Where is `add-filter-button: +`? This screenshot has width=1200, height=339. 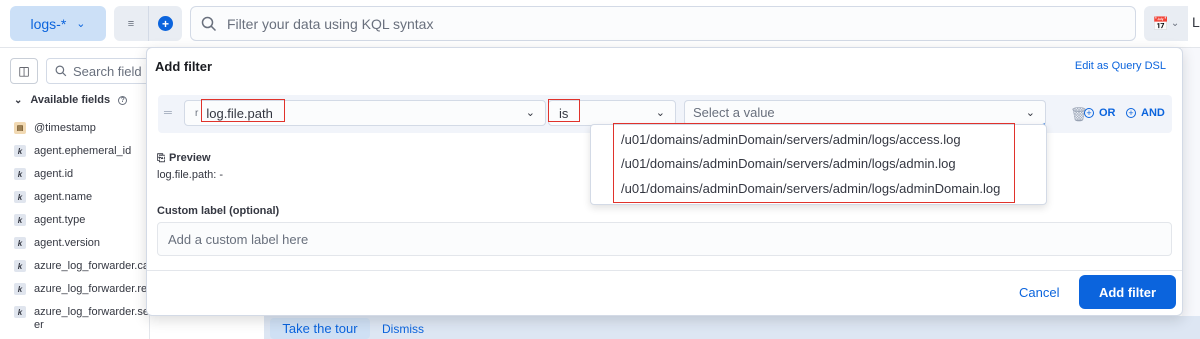 add-filter-button: + is located at coordinates (165, 23).